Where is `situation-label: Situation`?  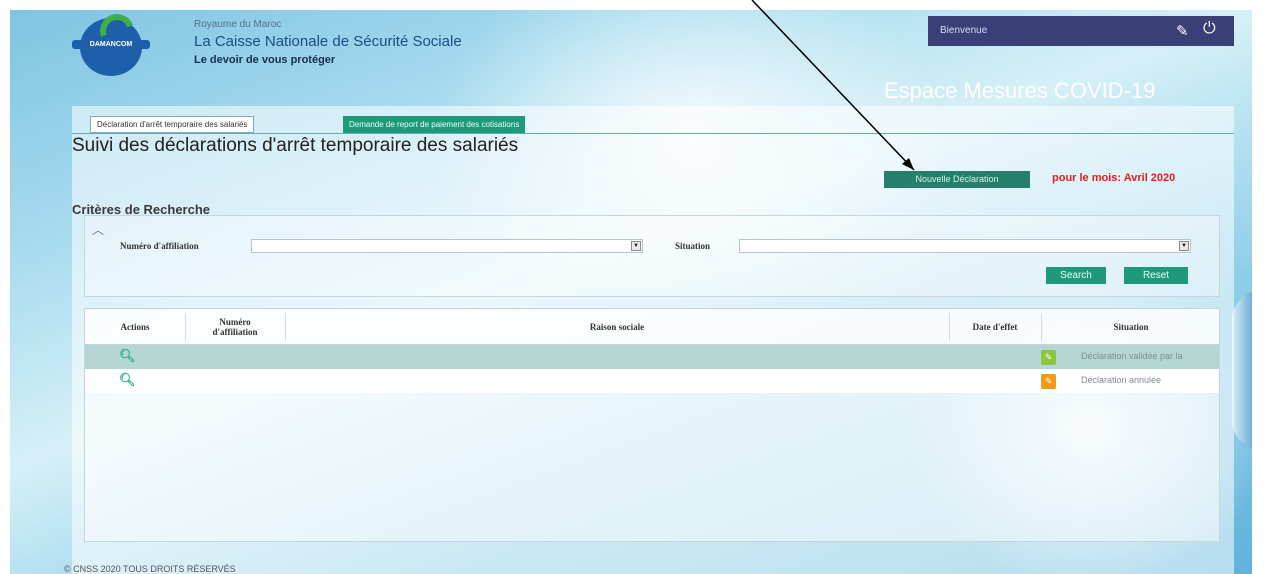
situation-label: Situation is located at coordinates (693, 246).